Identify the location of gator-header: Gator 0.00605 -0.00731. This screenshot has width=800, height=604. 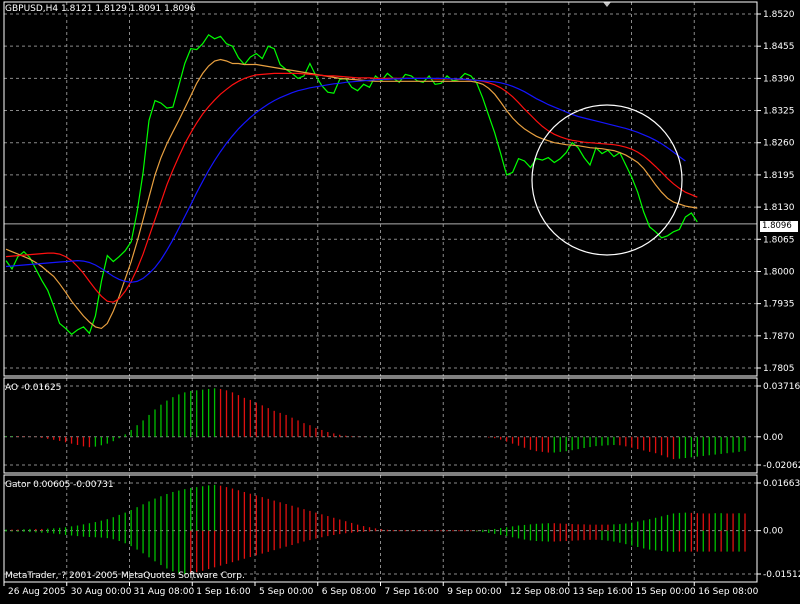
(59, 485).